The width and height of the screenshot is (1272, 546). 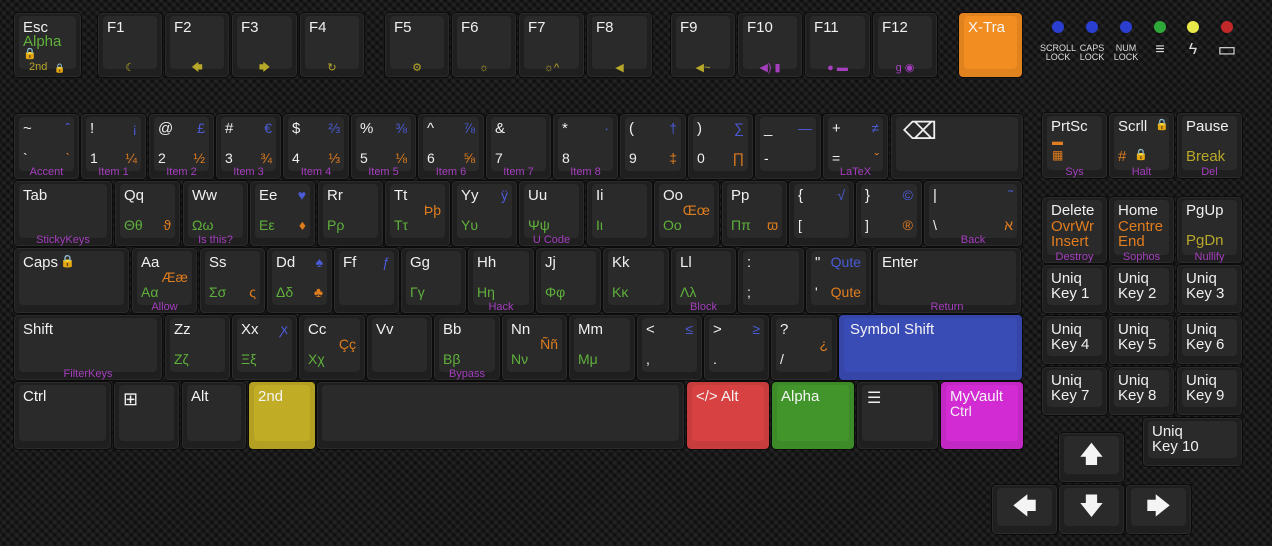 What do you see at coordinates (500, 415) in the screenshot?
I see `space-key` at bounding box center [500, 415].